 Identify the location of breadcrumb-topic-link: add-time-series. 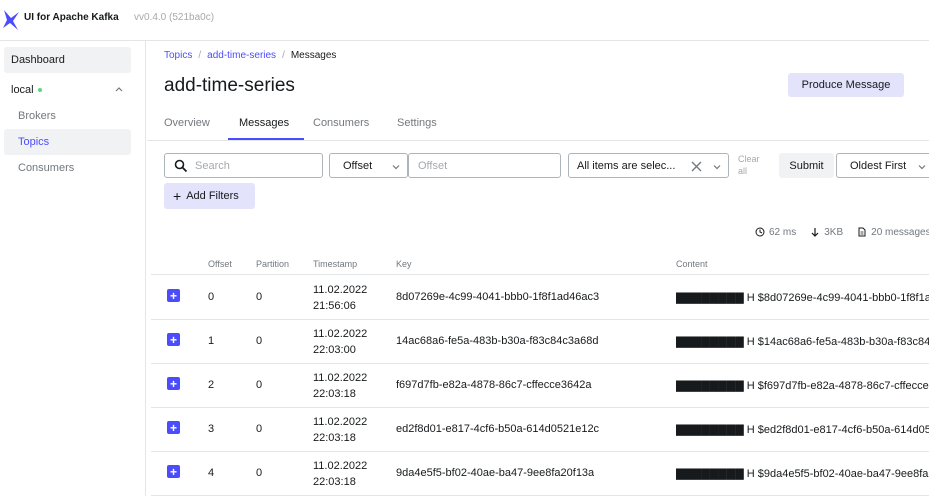
(241, 55).